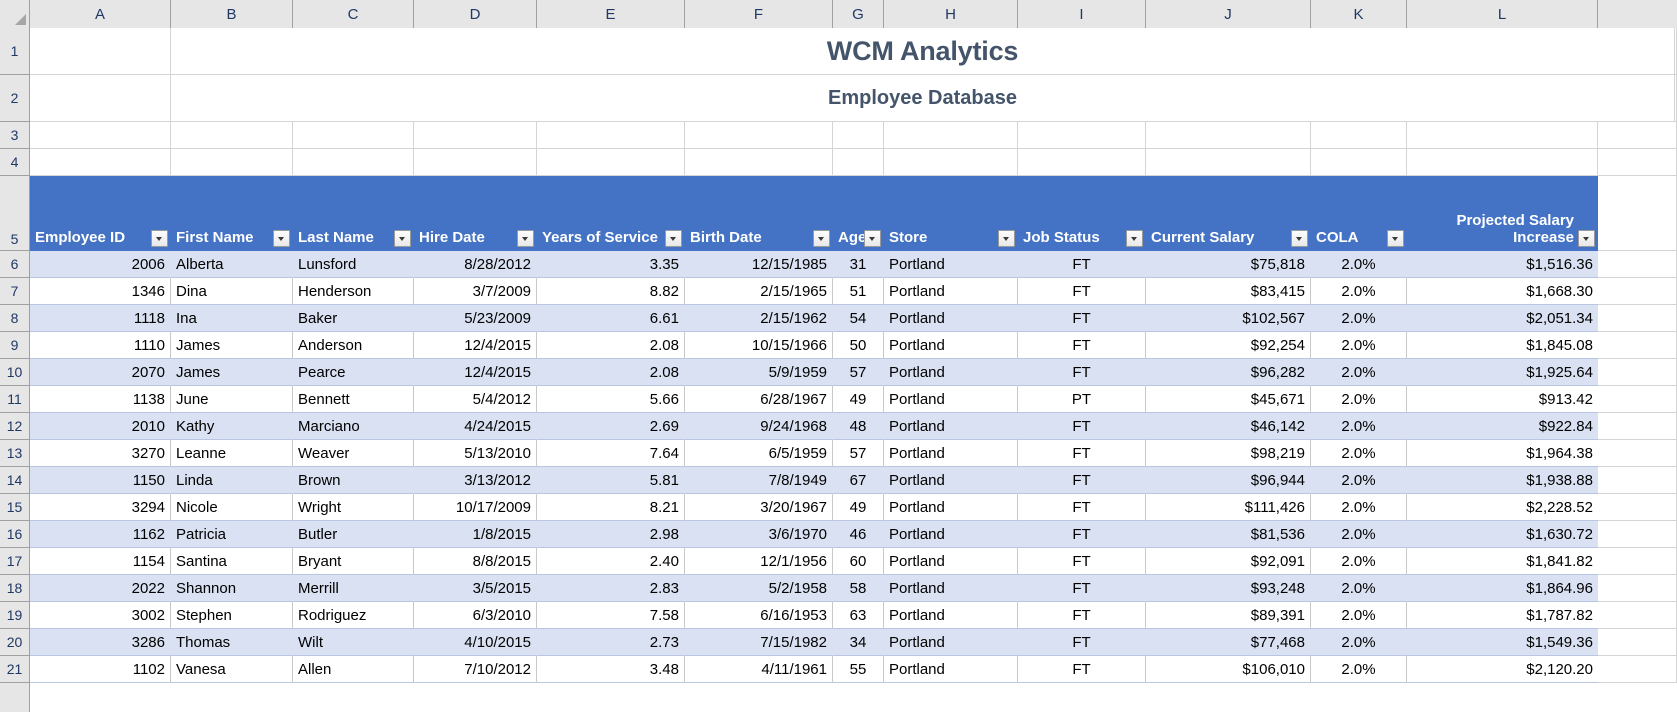 The image size is (1677, 712). I want to click on row-number-11: 11, so click(14, 399).